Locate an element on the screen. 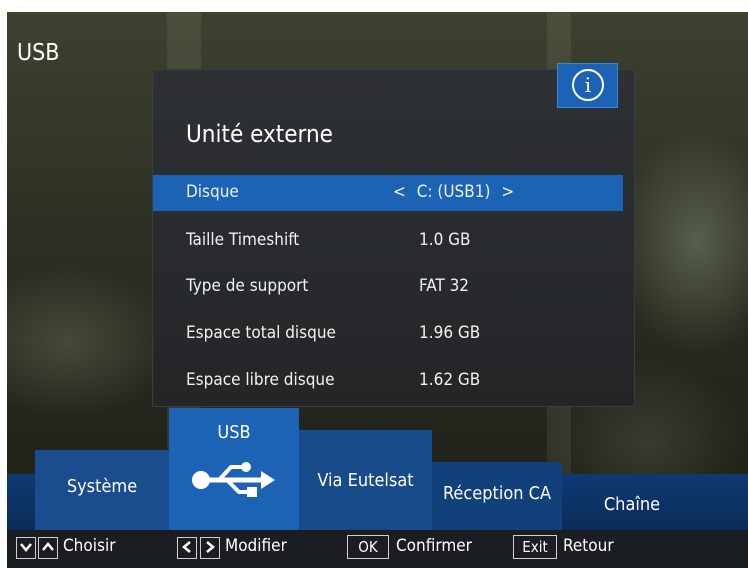 The height and width of the screenshot is (568, 748). info-icon: i is located at coordinates (588, 85).